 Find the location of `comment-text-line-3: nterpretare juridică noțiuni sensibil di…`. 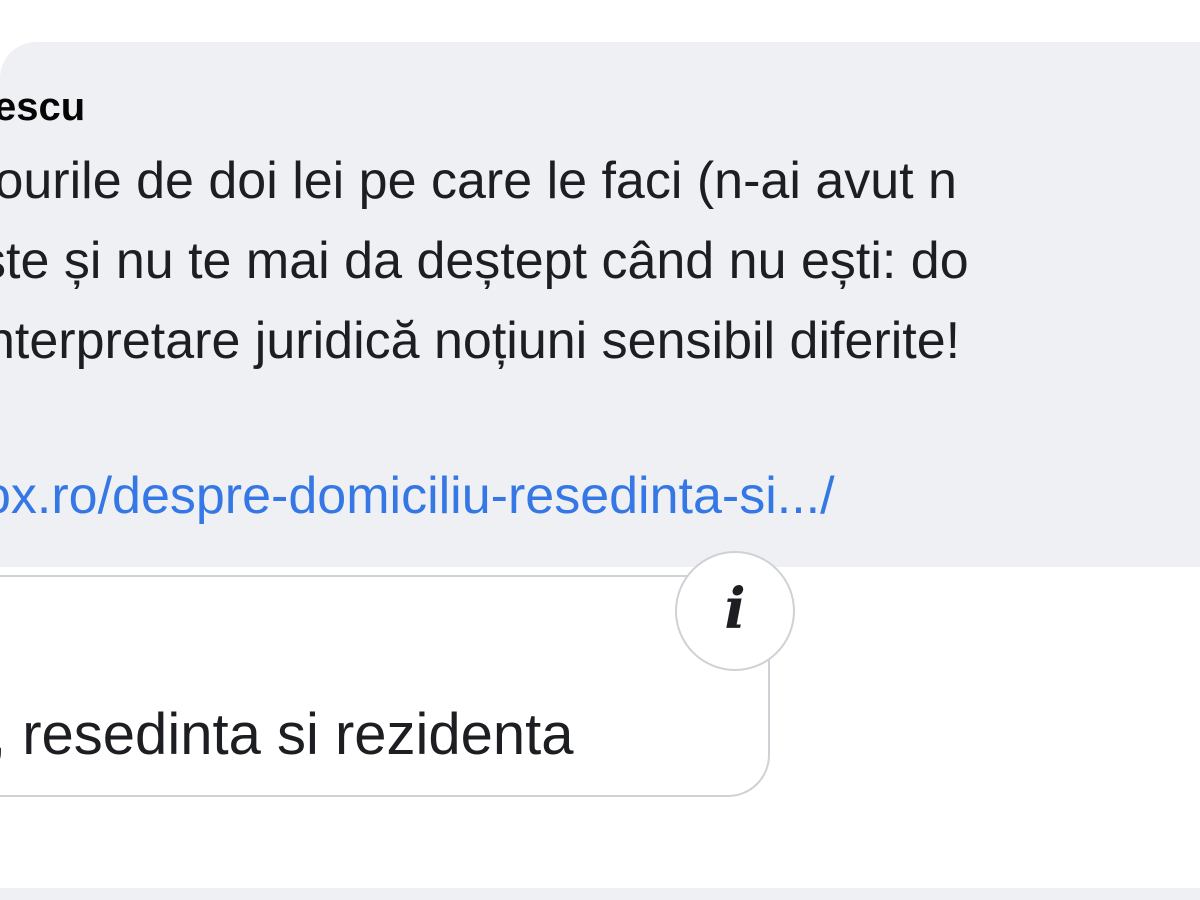

comment-text-line-3: nterpretare juridică noțiuni sensibil di… is located at coordinates (480, 341).